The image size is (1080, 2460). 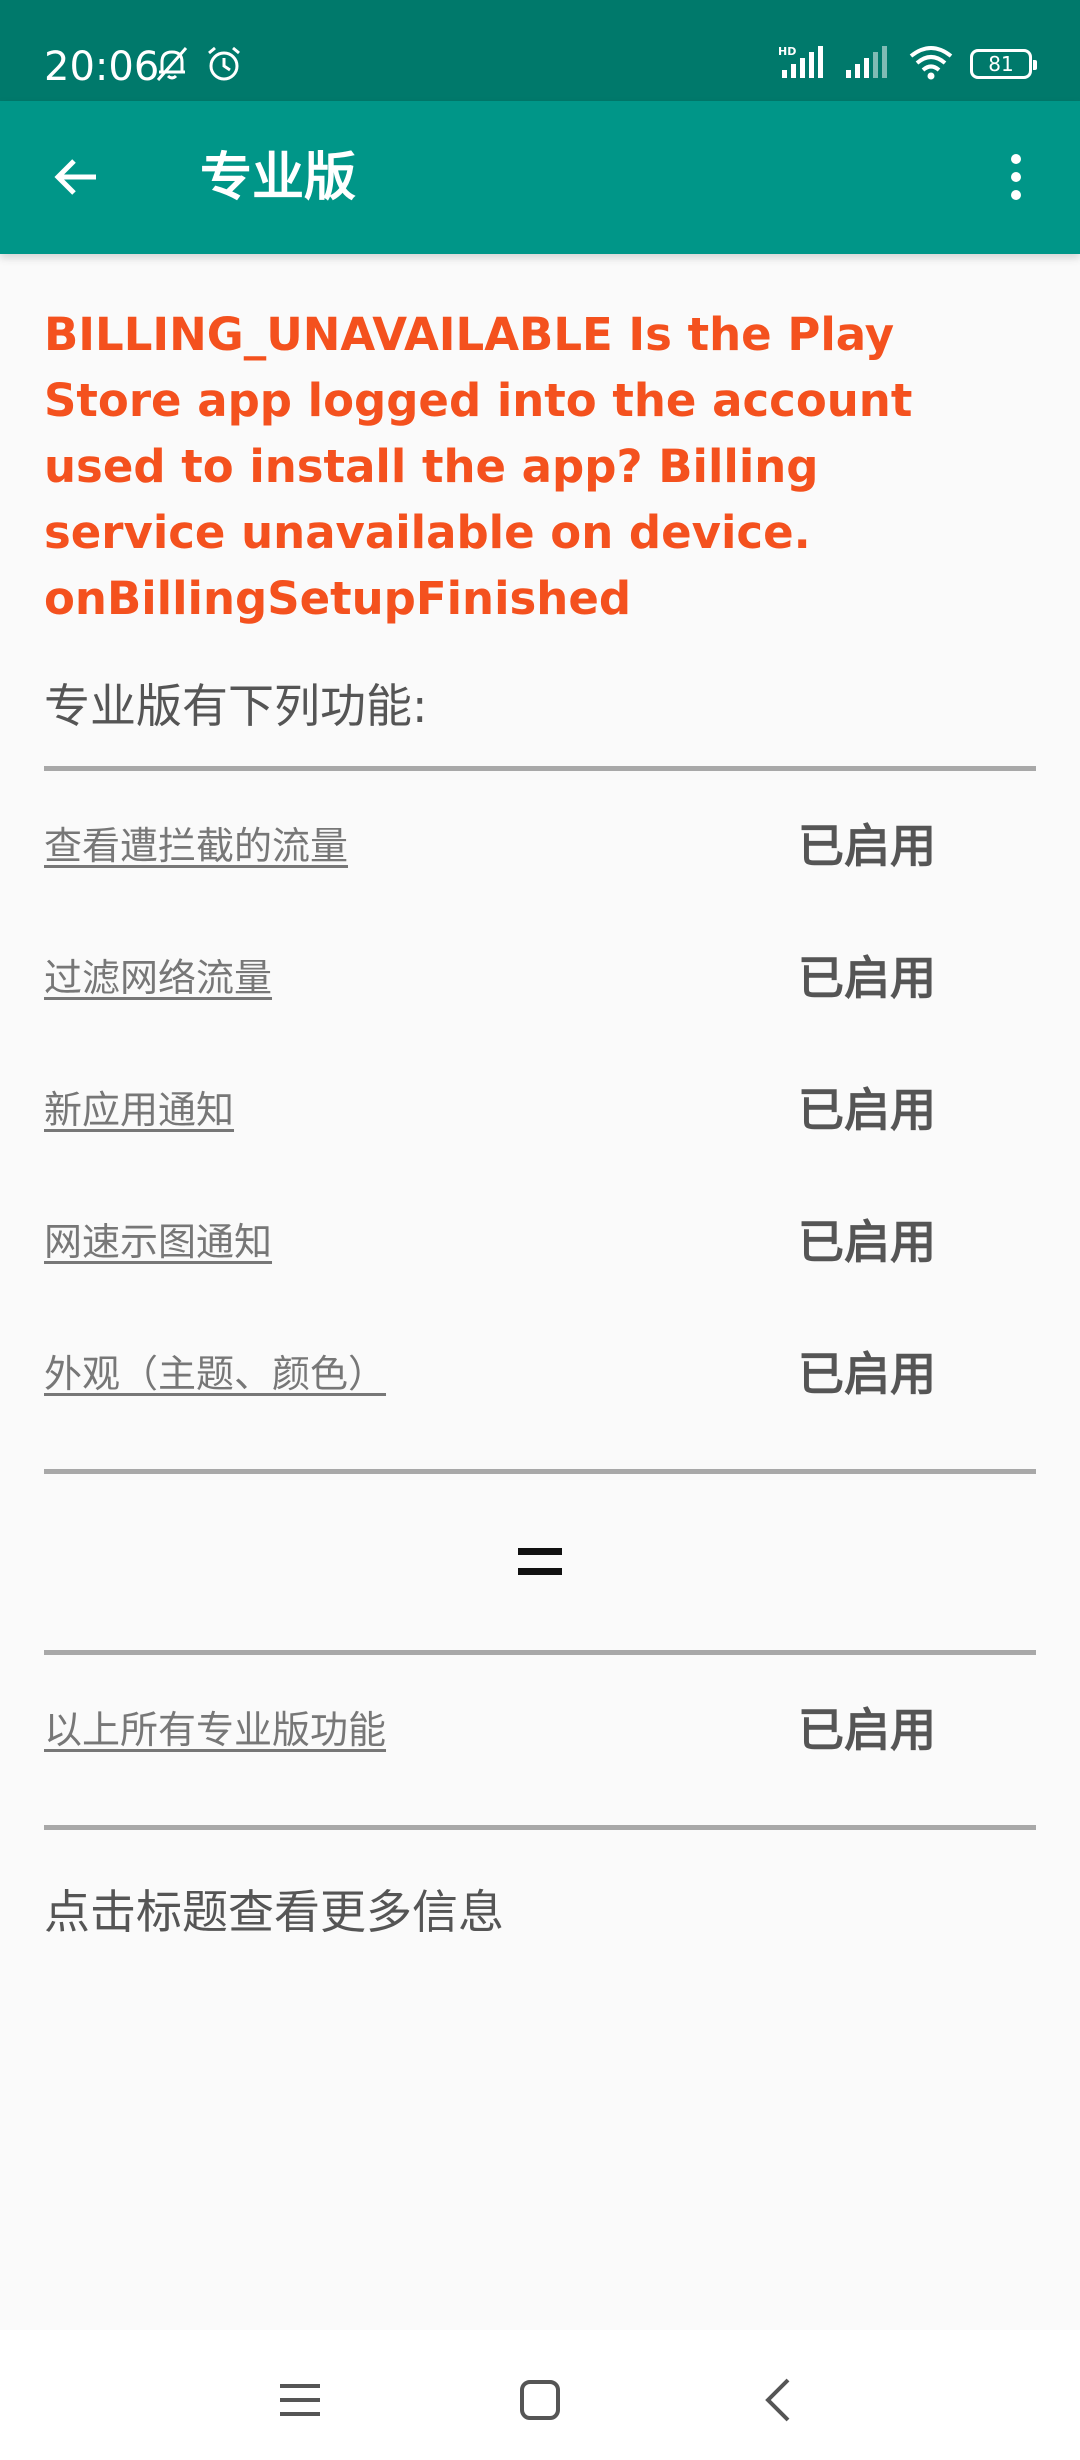 I want to click on menu-lines-icon, so click(x=300, y=2400).